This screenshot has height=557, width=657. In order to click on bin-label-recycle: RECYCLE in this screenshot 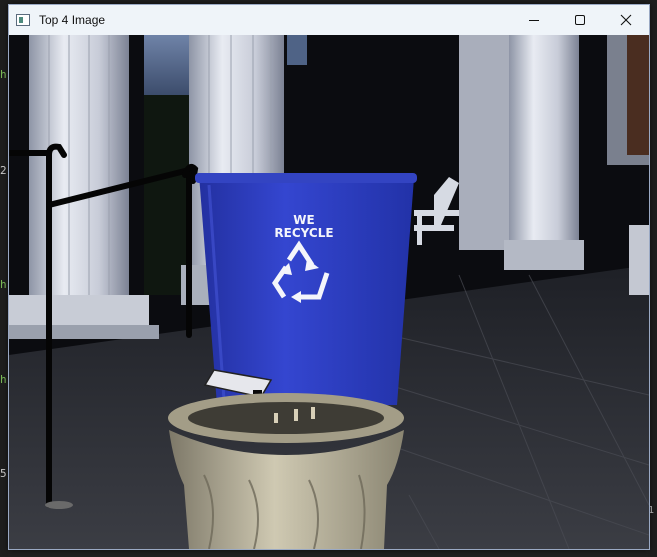, I will do `click(303, 233)`.